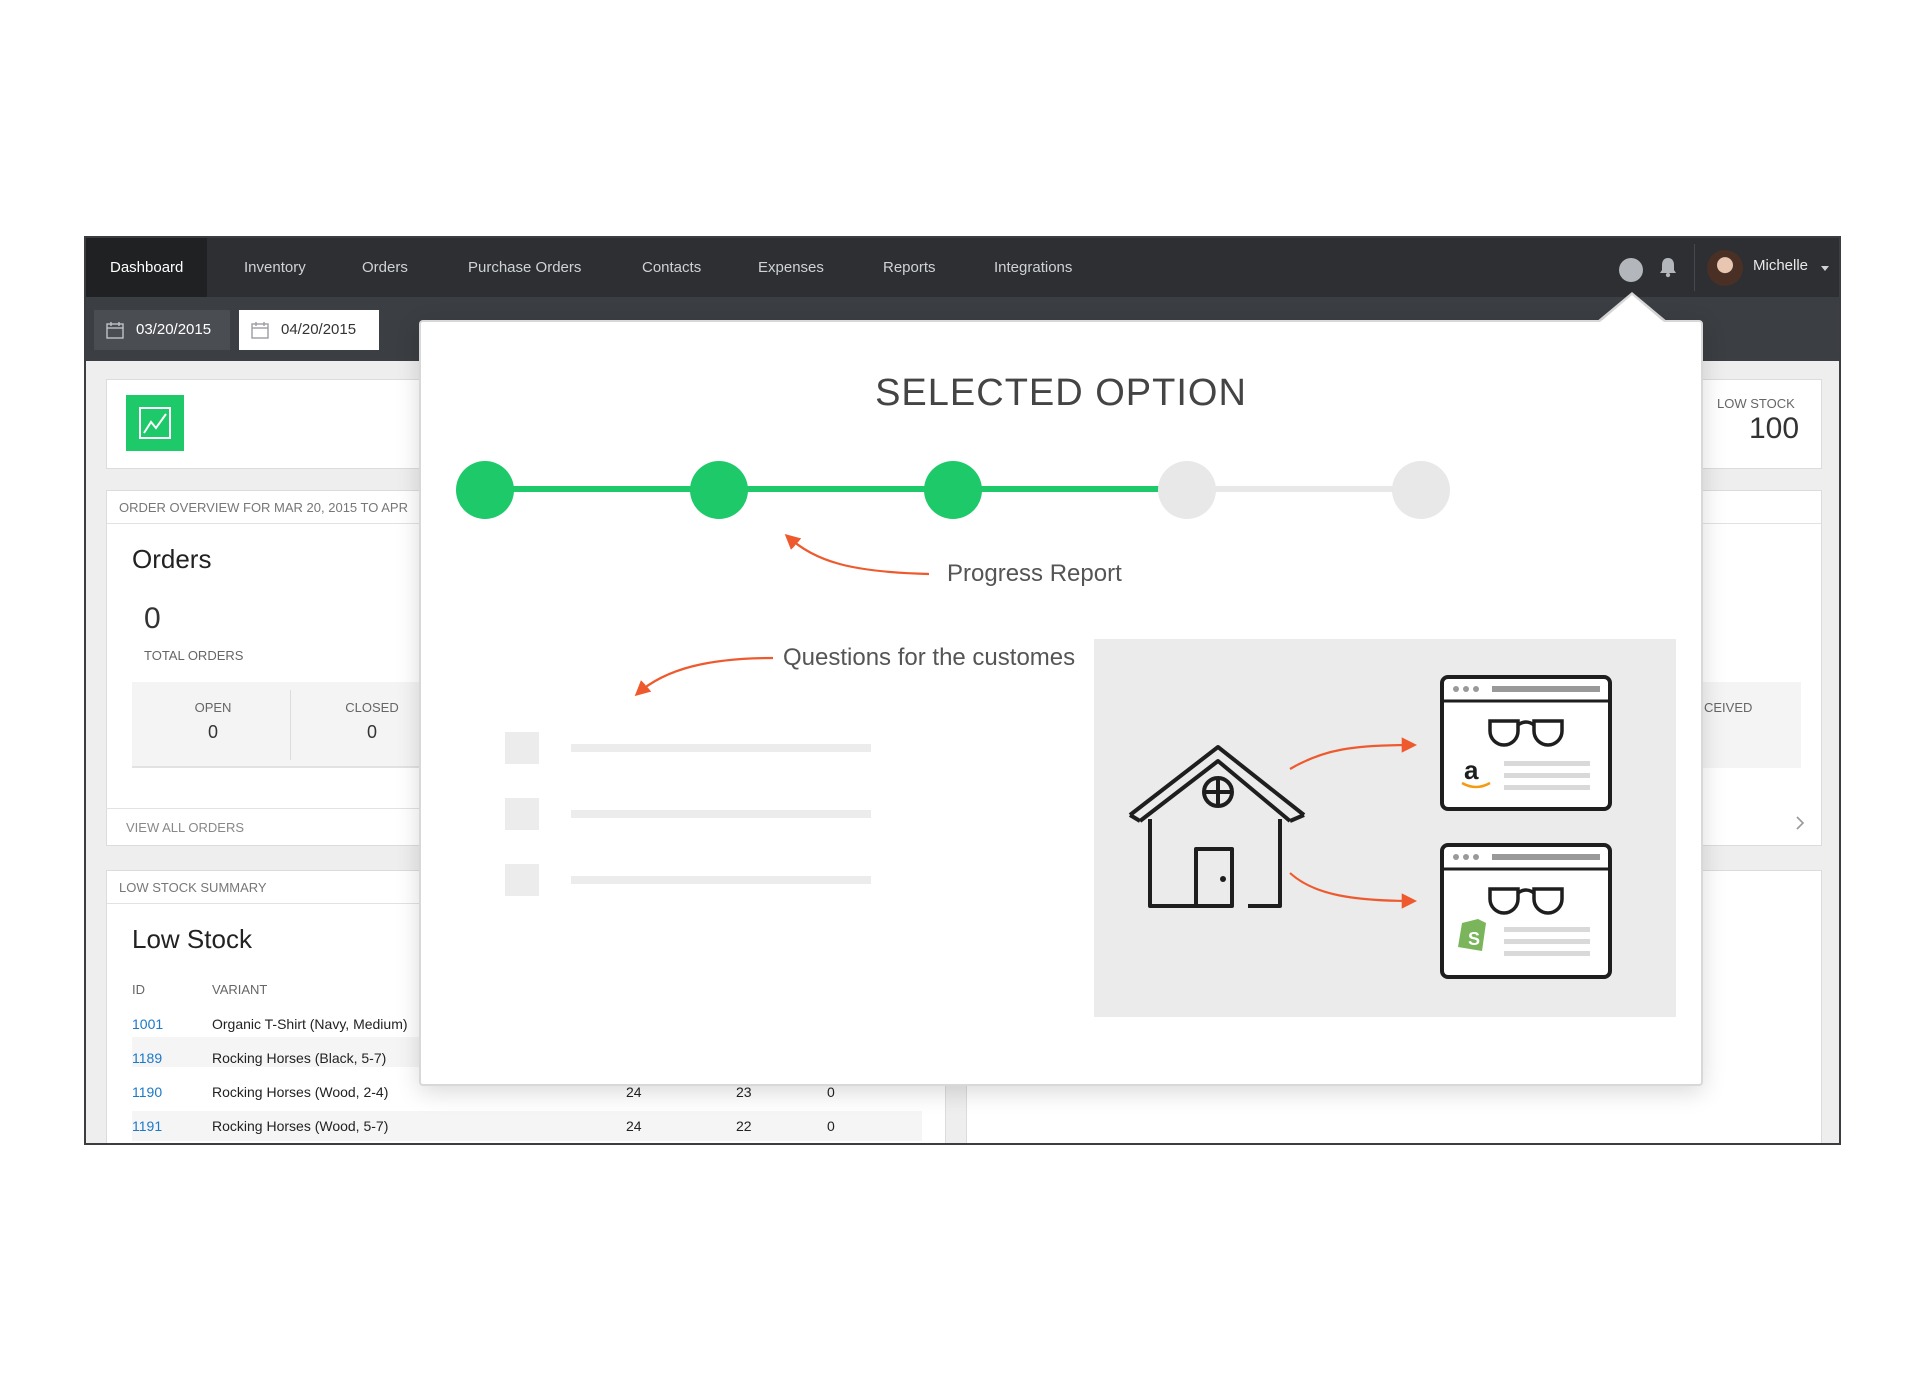 The image size is (1920, 1373). I want to click on amazon-store-icon: a, so click(1526, 743).